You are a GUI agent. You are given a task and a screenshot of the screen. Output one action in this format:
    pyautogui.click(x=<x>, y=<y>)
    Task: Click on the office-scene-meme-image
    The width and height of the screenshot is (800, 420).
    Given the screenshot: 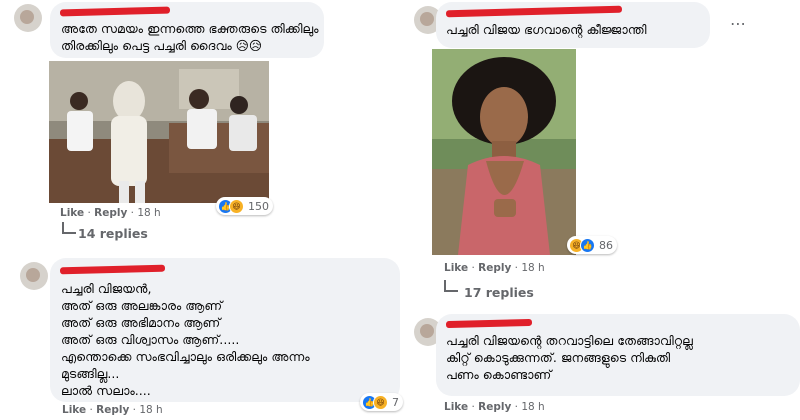 What is the action you would take?
    pyautogui.click(x=159, y=132)
    